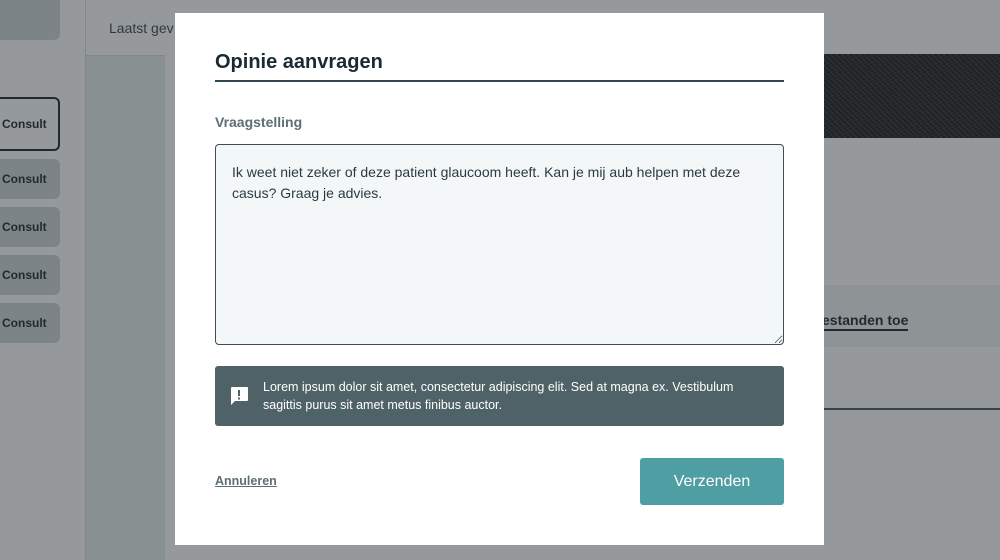 This screenshot has height=560, width=1000. Describe the element at coordinates (246, 481) in the screenshot. I see `cancel-link: Annuleren` at that location.